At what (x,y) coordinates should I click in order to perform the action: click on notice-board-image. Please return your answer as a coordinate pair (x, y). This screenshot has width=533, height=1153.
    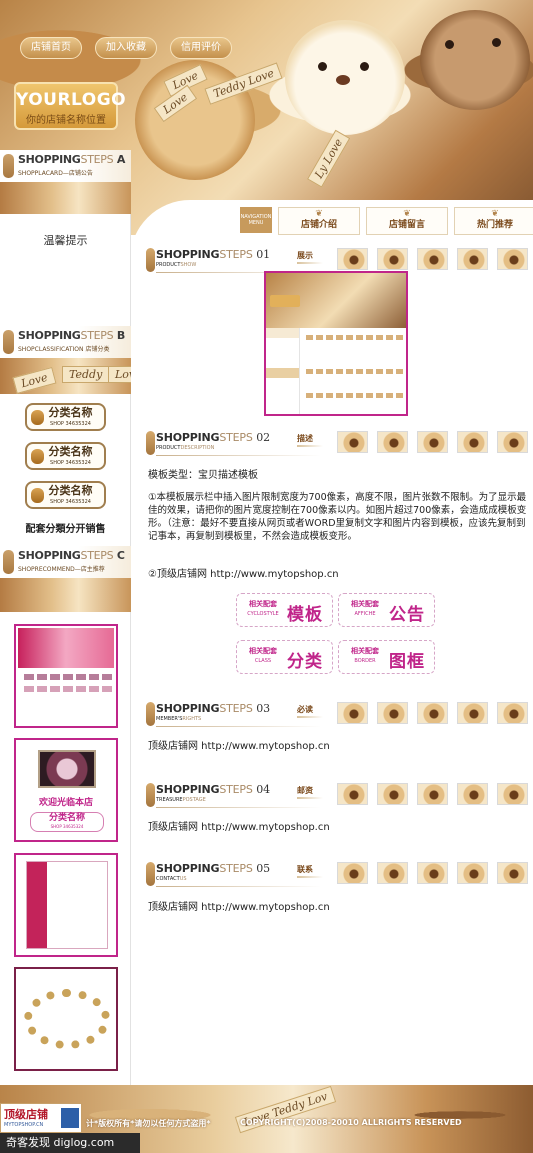
    Looking at the image, I should click on (67, 905).